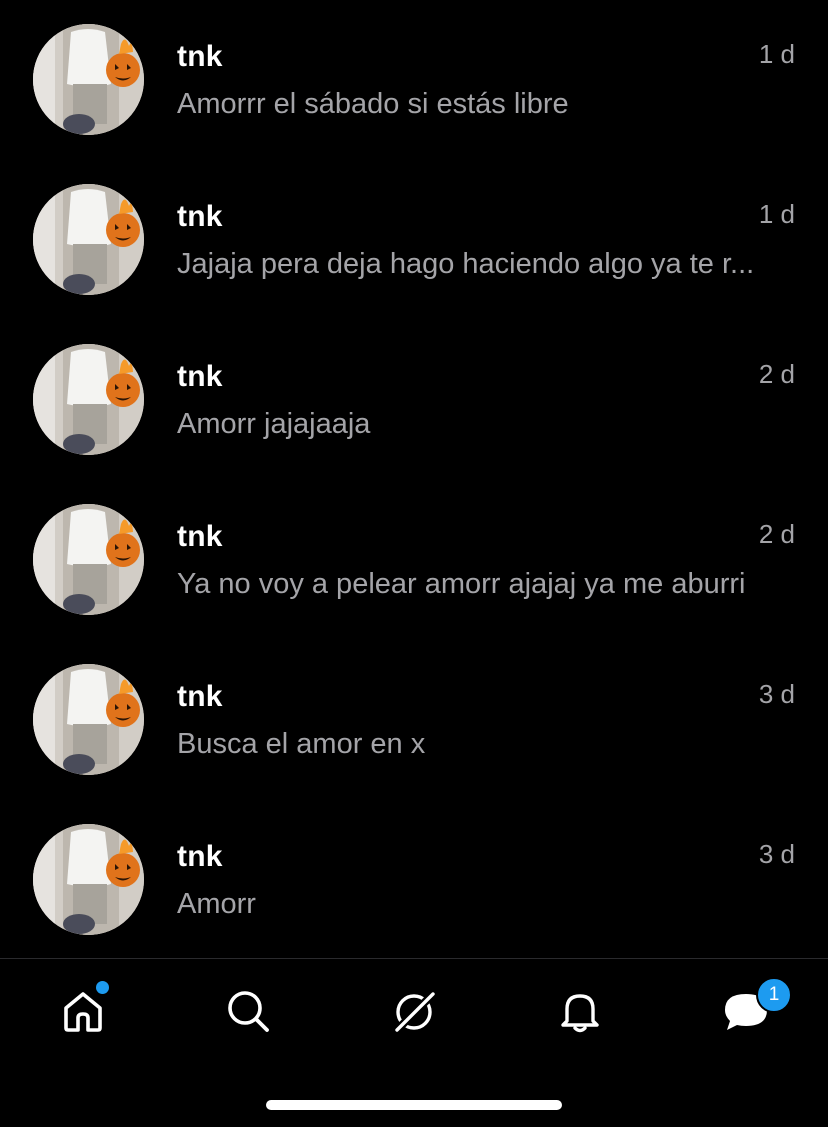 The height and width of the screenshot is (1127, 828). I want to click on search-icon, so click(248, 1011).